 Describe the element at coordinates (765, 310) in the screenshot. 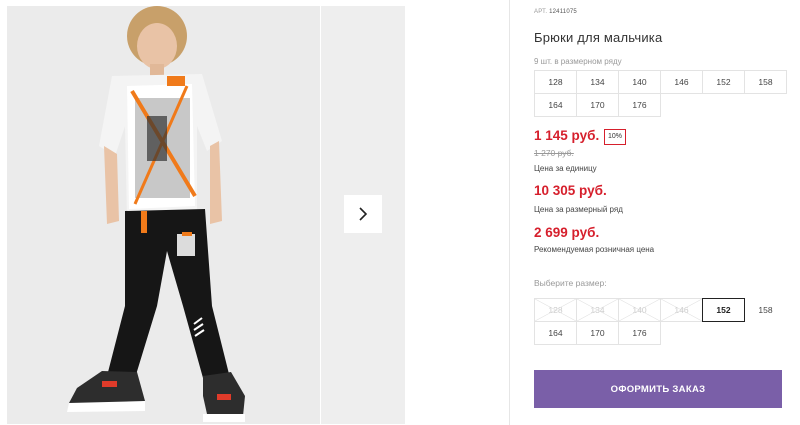

I see `size-option: 158` at that location.